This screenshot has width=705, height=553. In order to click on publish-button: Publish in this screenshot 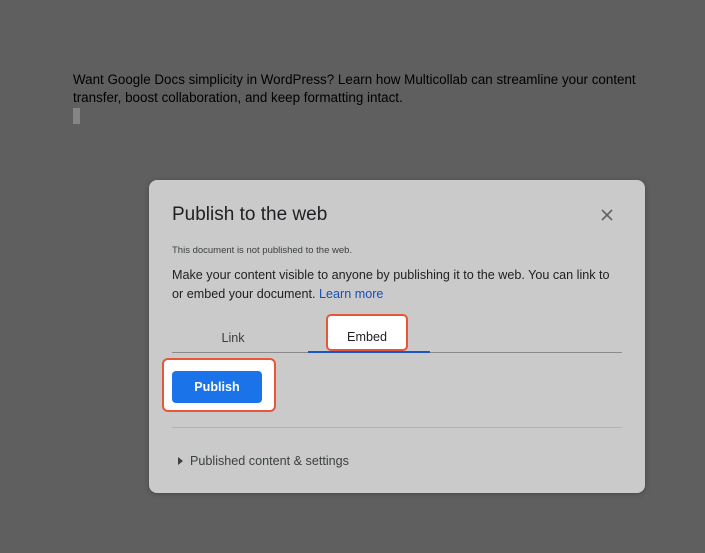, I will do `click(217, 387)`.